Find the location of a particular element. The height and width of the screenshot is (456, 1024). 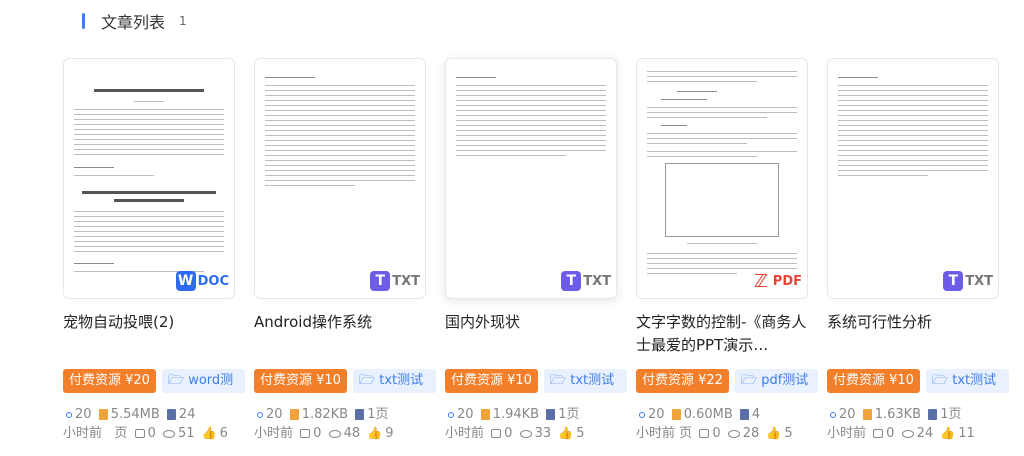

doc-title: 国内外现状 is located at coordinates (533, 334).